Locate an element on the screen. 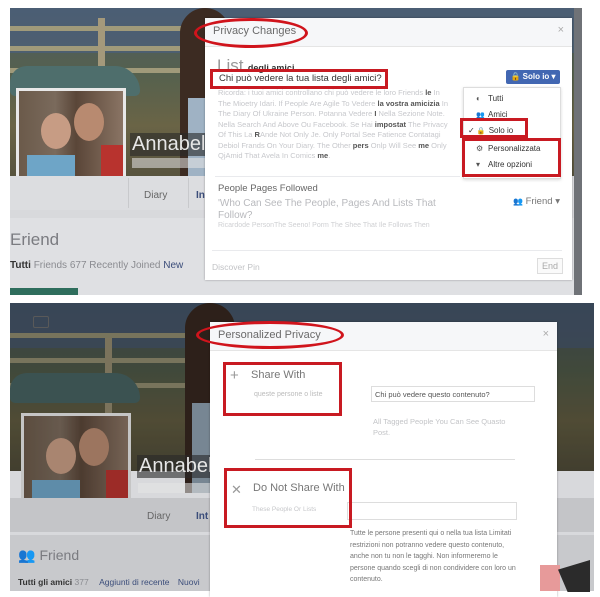  friends-links: Tutti Friends 677 Recently Joined New is located at coordinates (96, 265).